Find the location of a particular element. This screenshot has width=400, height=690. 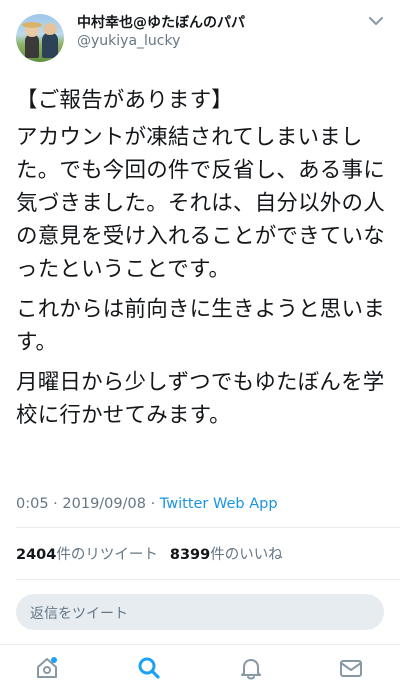

display-name: 中村幸也@ゆたぼんのパパ is located at coordinates (161, 22).